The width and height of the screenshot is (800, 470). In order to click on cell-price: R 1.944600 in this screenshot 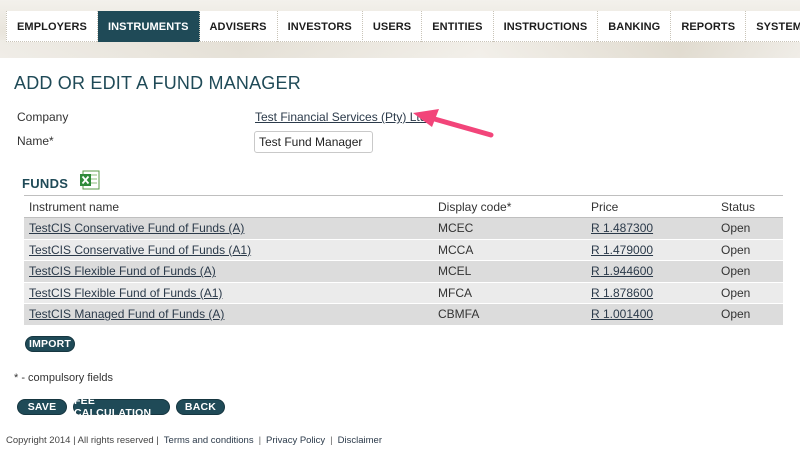, I will do `click(651, 271)`.